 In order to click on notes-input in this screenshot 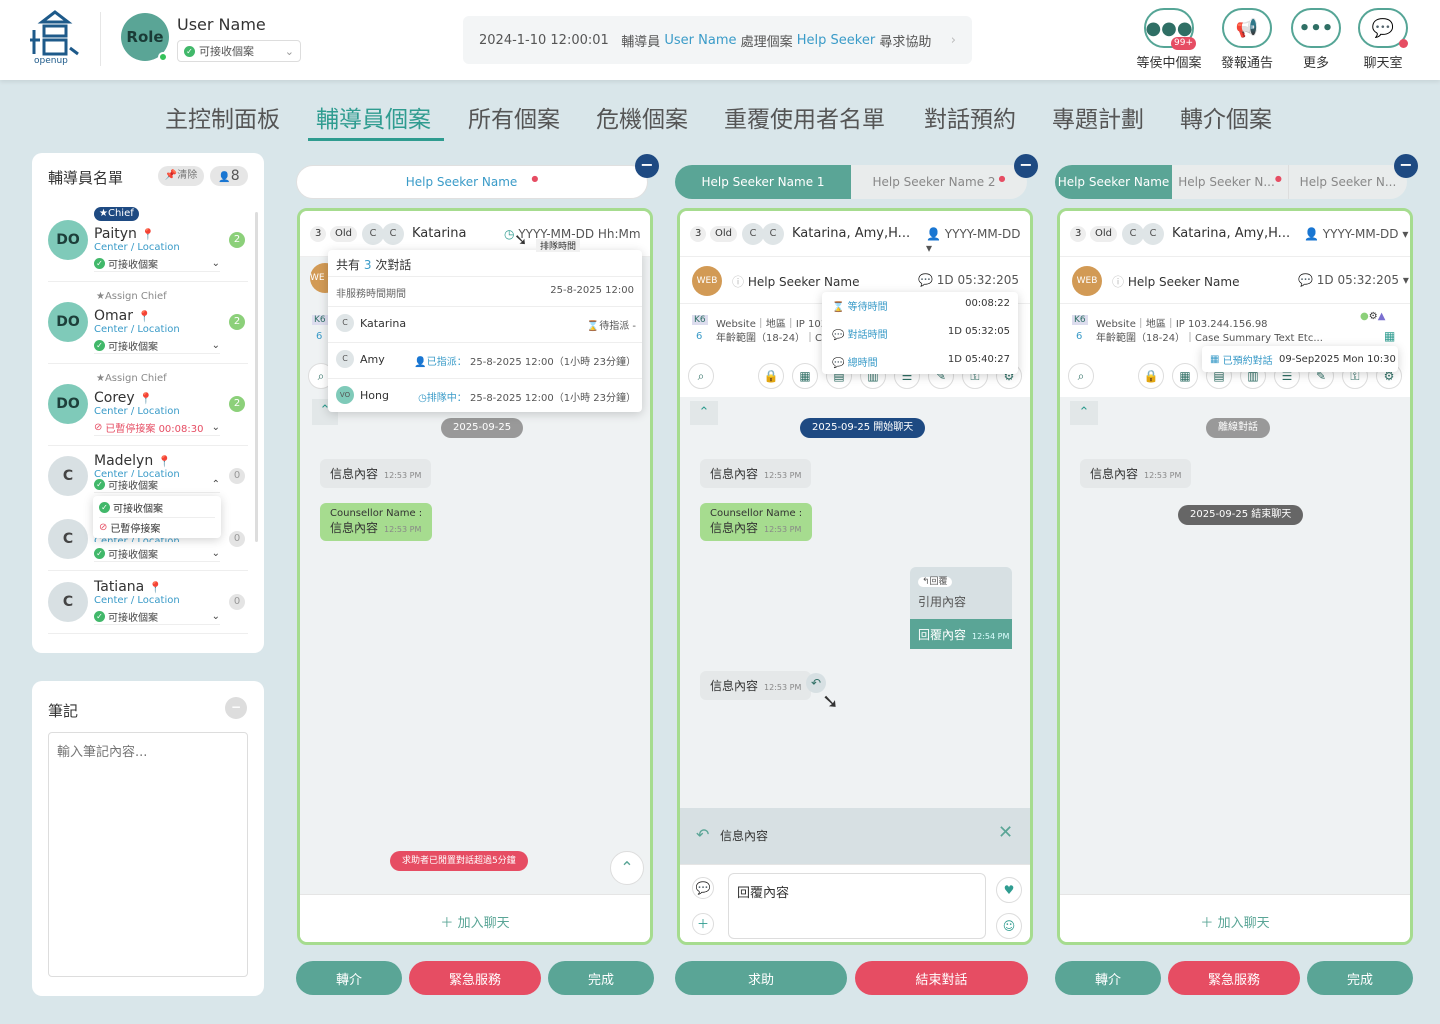, I will do `click(148, 854)`.